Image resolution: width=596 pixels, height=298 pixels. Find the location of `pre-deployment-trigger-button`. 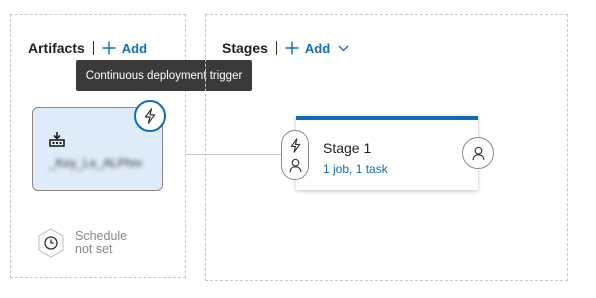

pre-deployment-trigger-button is located at coordinates (295, 145).